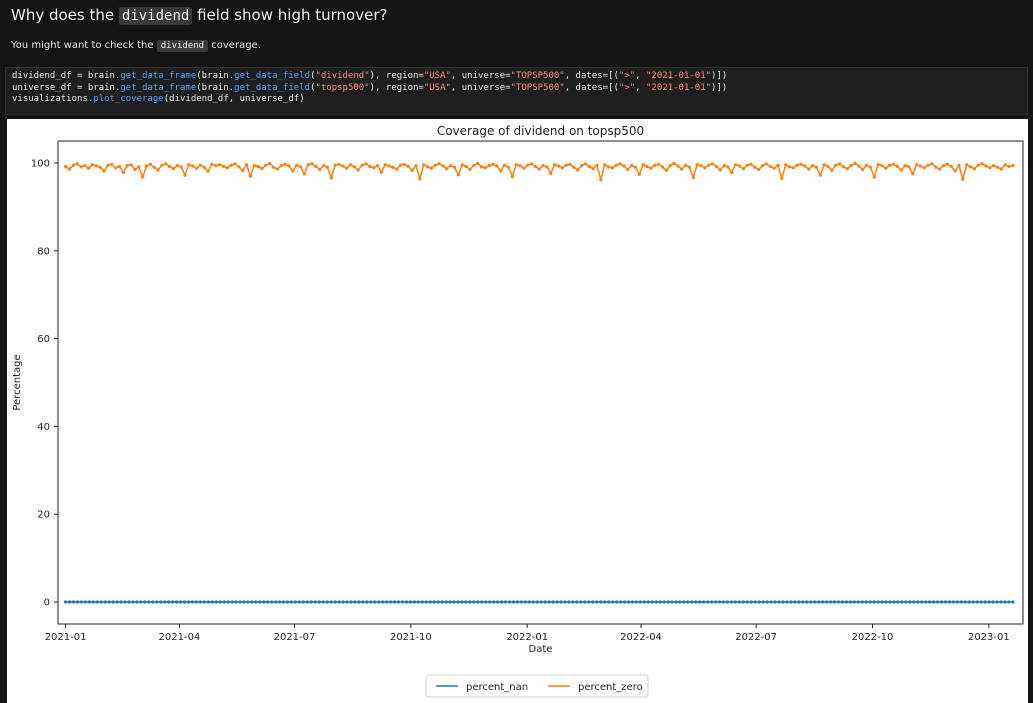  Describe the element at coordinates (155, 16) in the screenshot. I see `heading-field-code: dividend` at that location.